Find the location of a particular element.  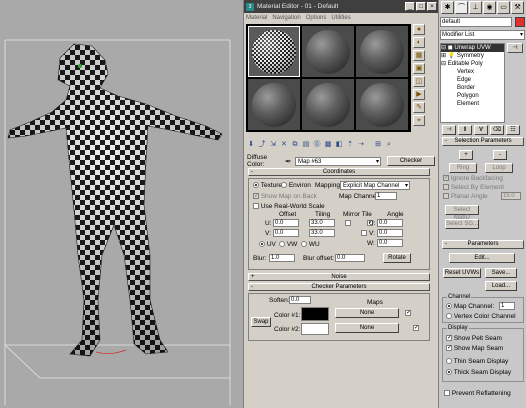

wu-radio is located at coordinates (304, 244).